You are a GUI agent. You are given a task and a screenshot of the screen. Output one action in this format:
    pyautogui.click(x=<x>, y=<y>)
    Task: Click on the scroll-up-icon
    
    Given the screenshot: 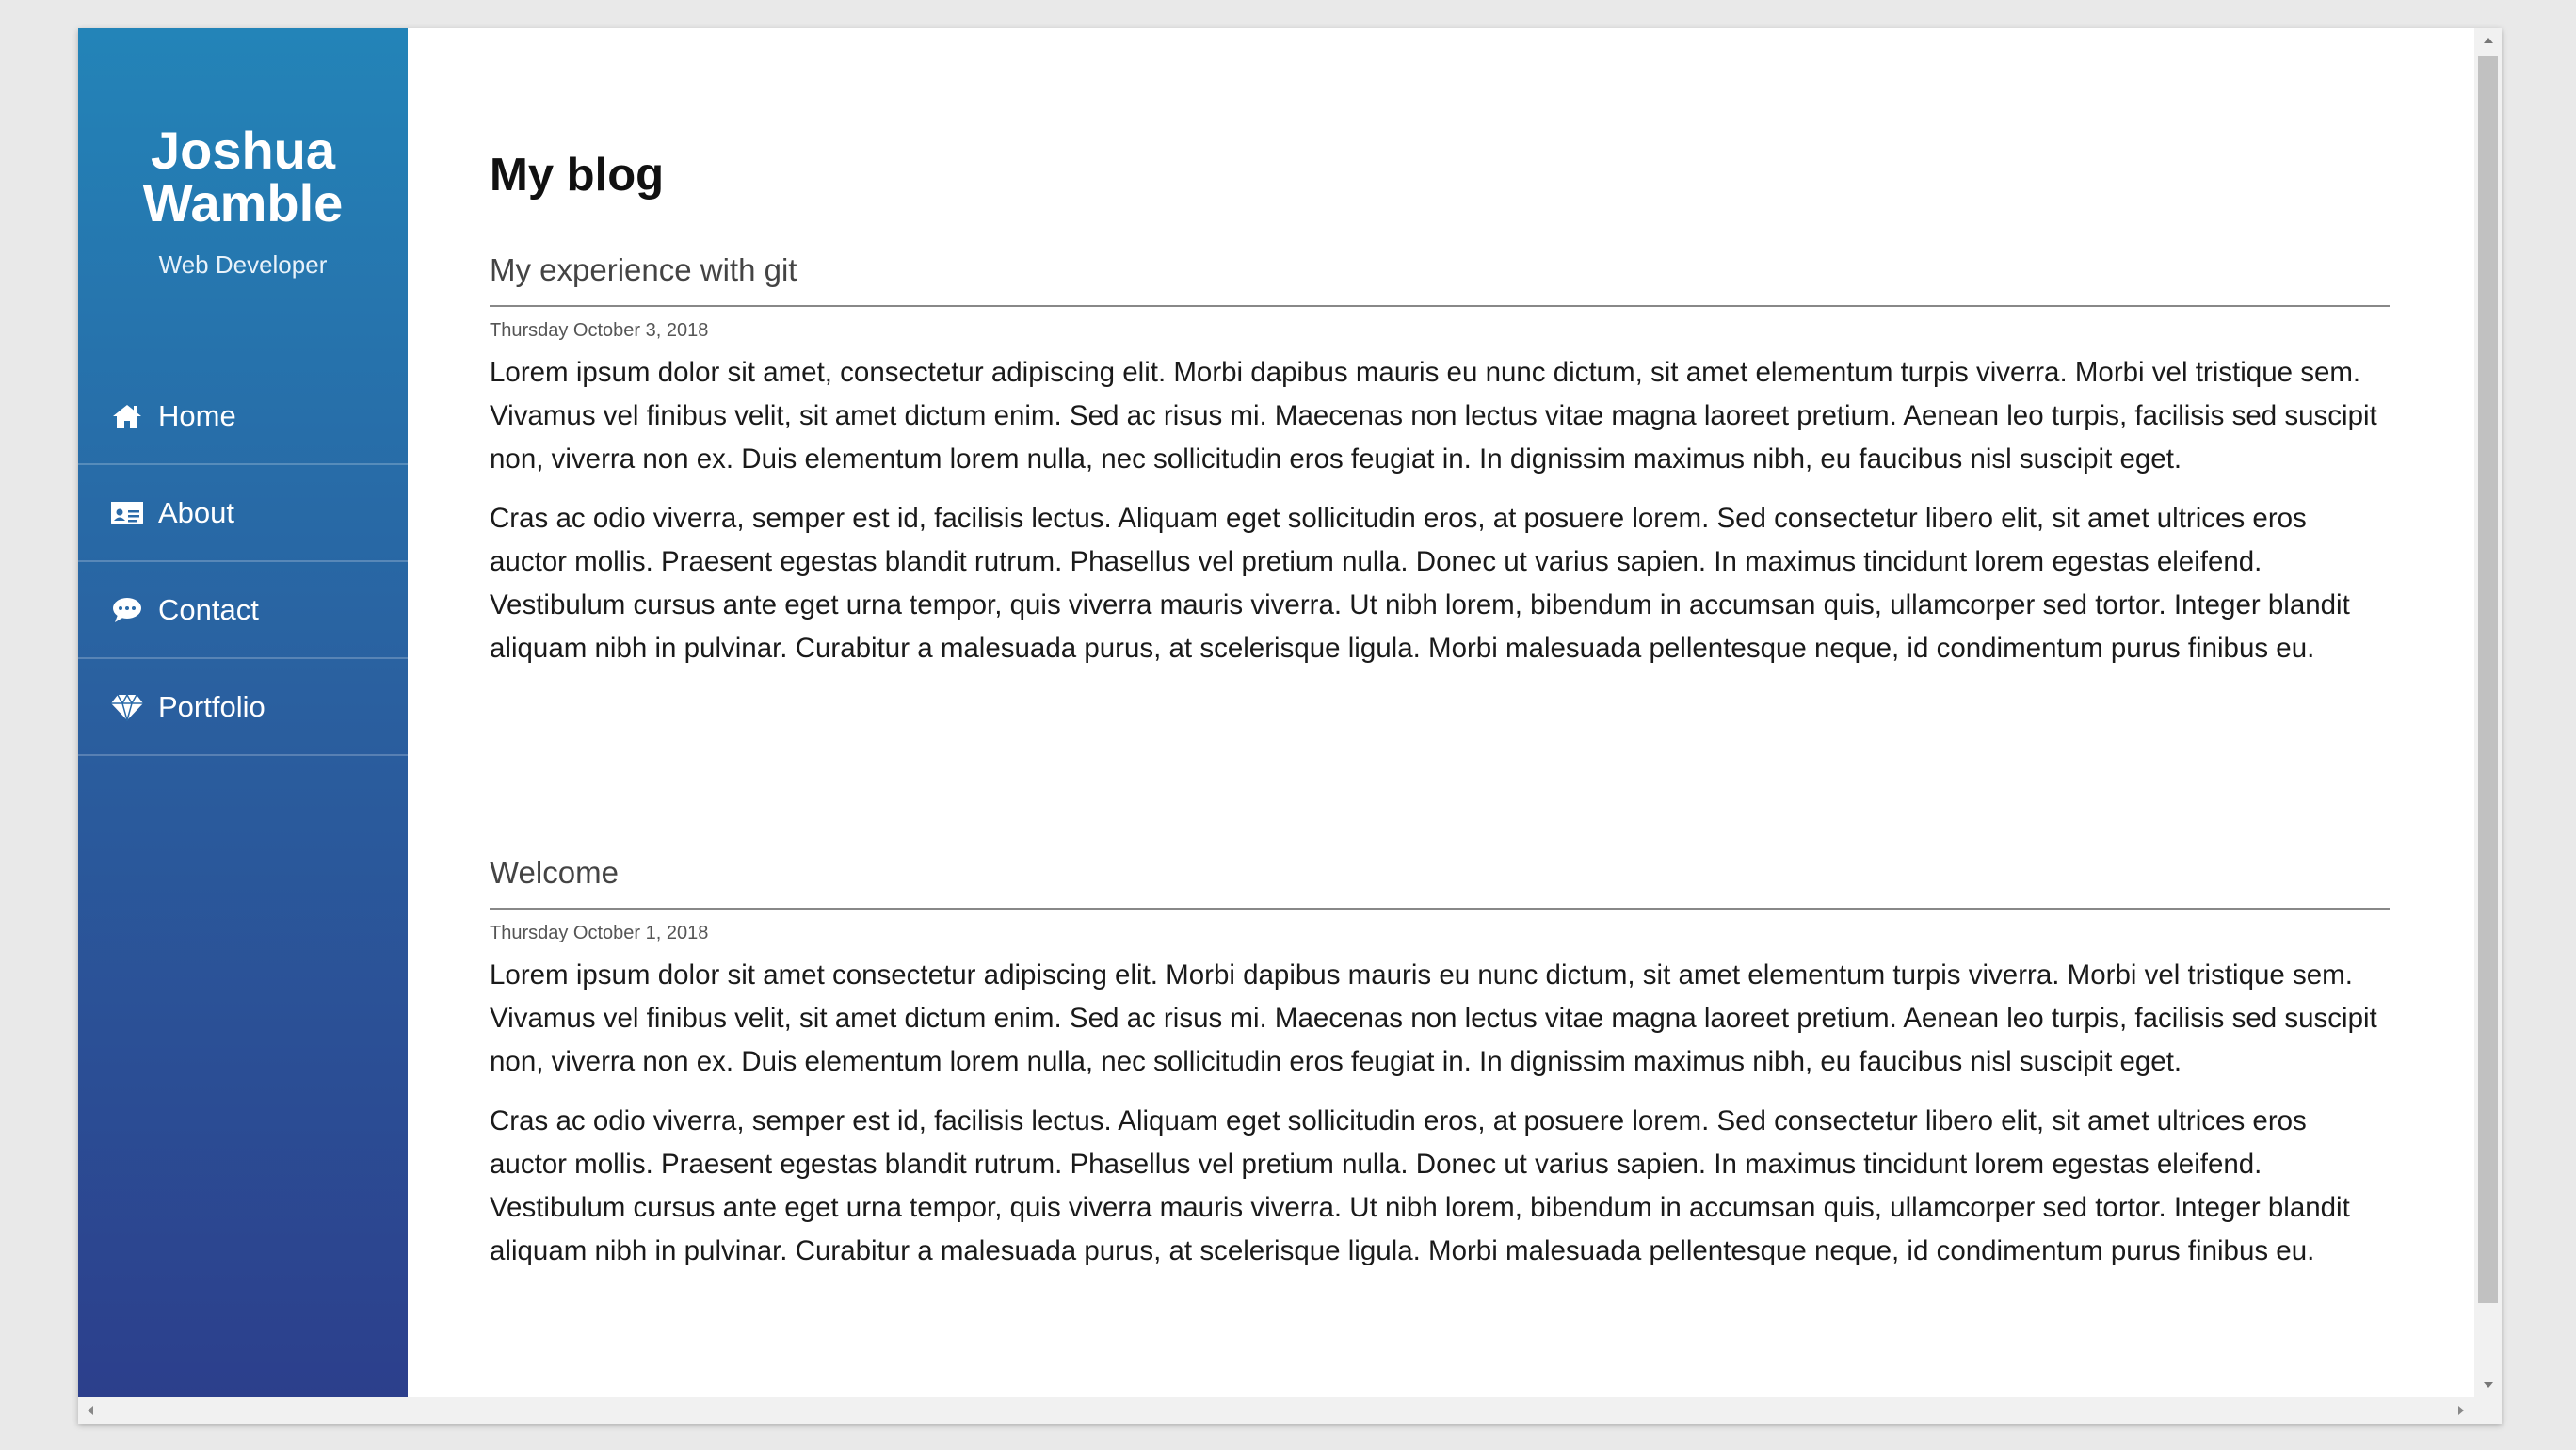 What is the action you would take?
    pyautogui.click(x=2488, y=40)
    